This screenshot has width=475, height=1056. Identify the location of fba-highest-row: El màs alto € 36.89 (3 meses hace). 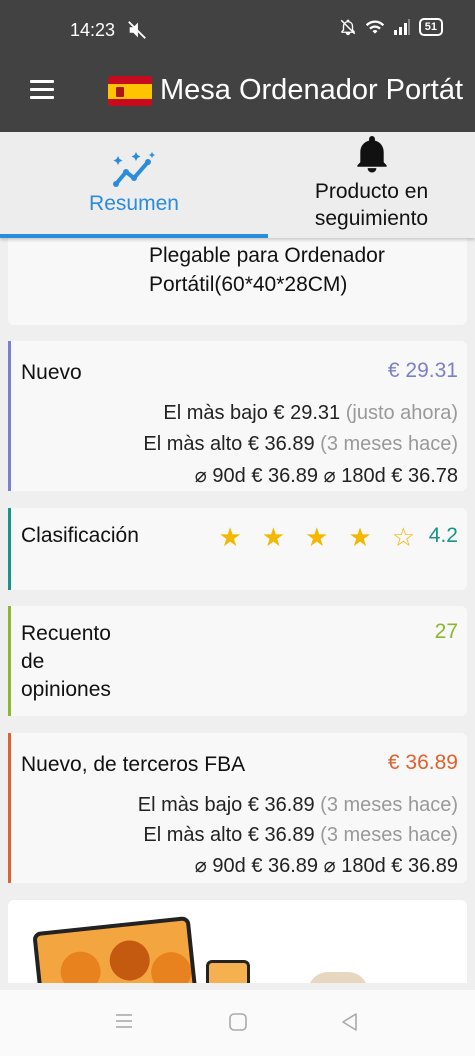
(300, 835).